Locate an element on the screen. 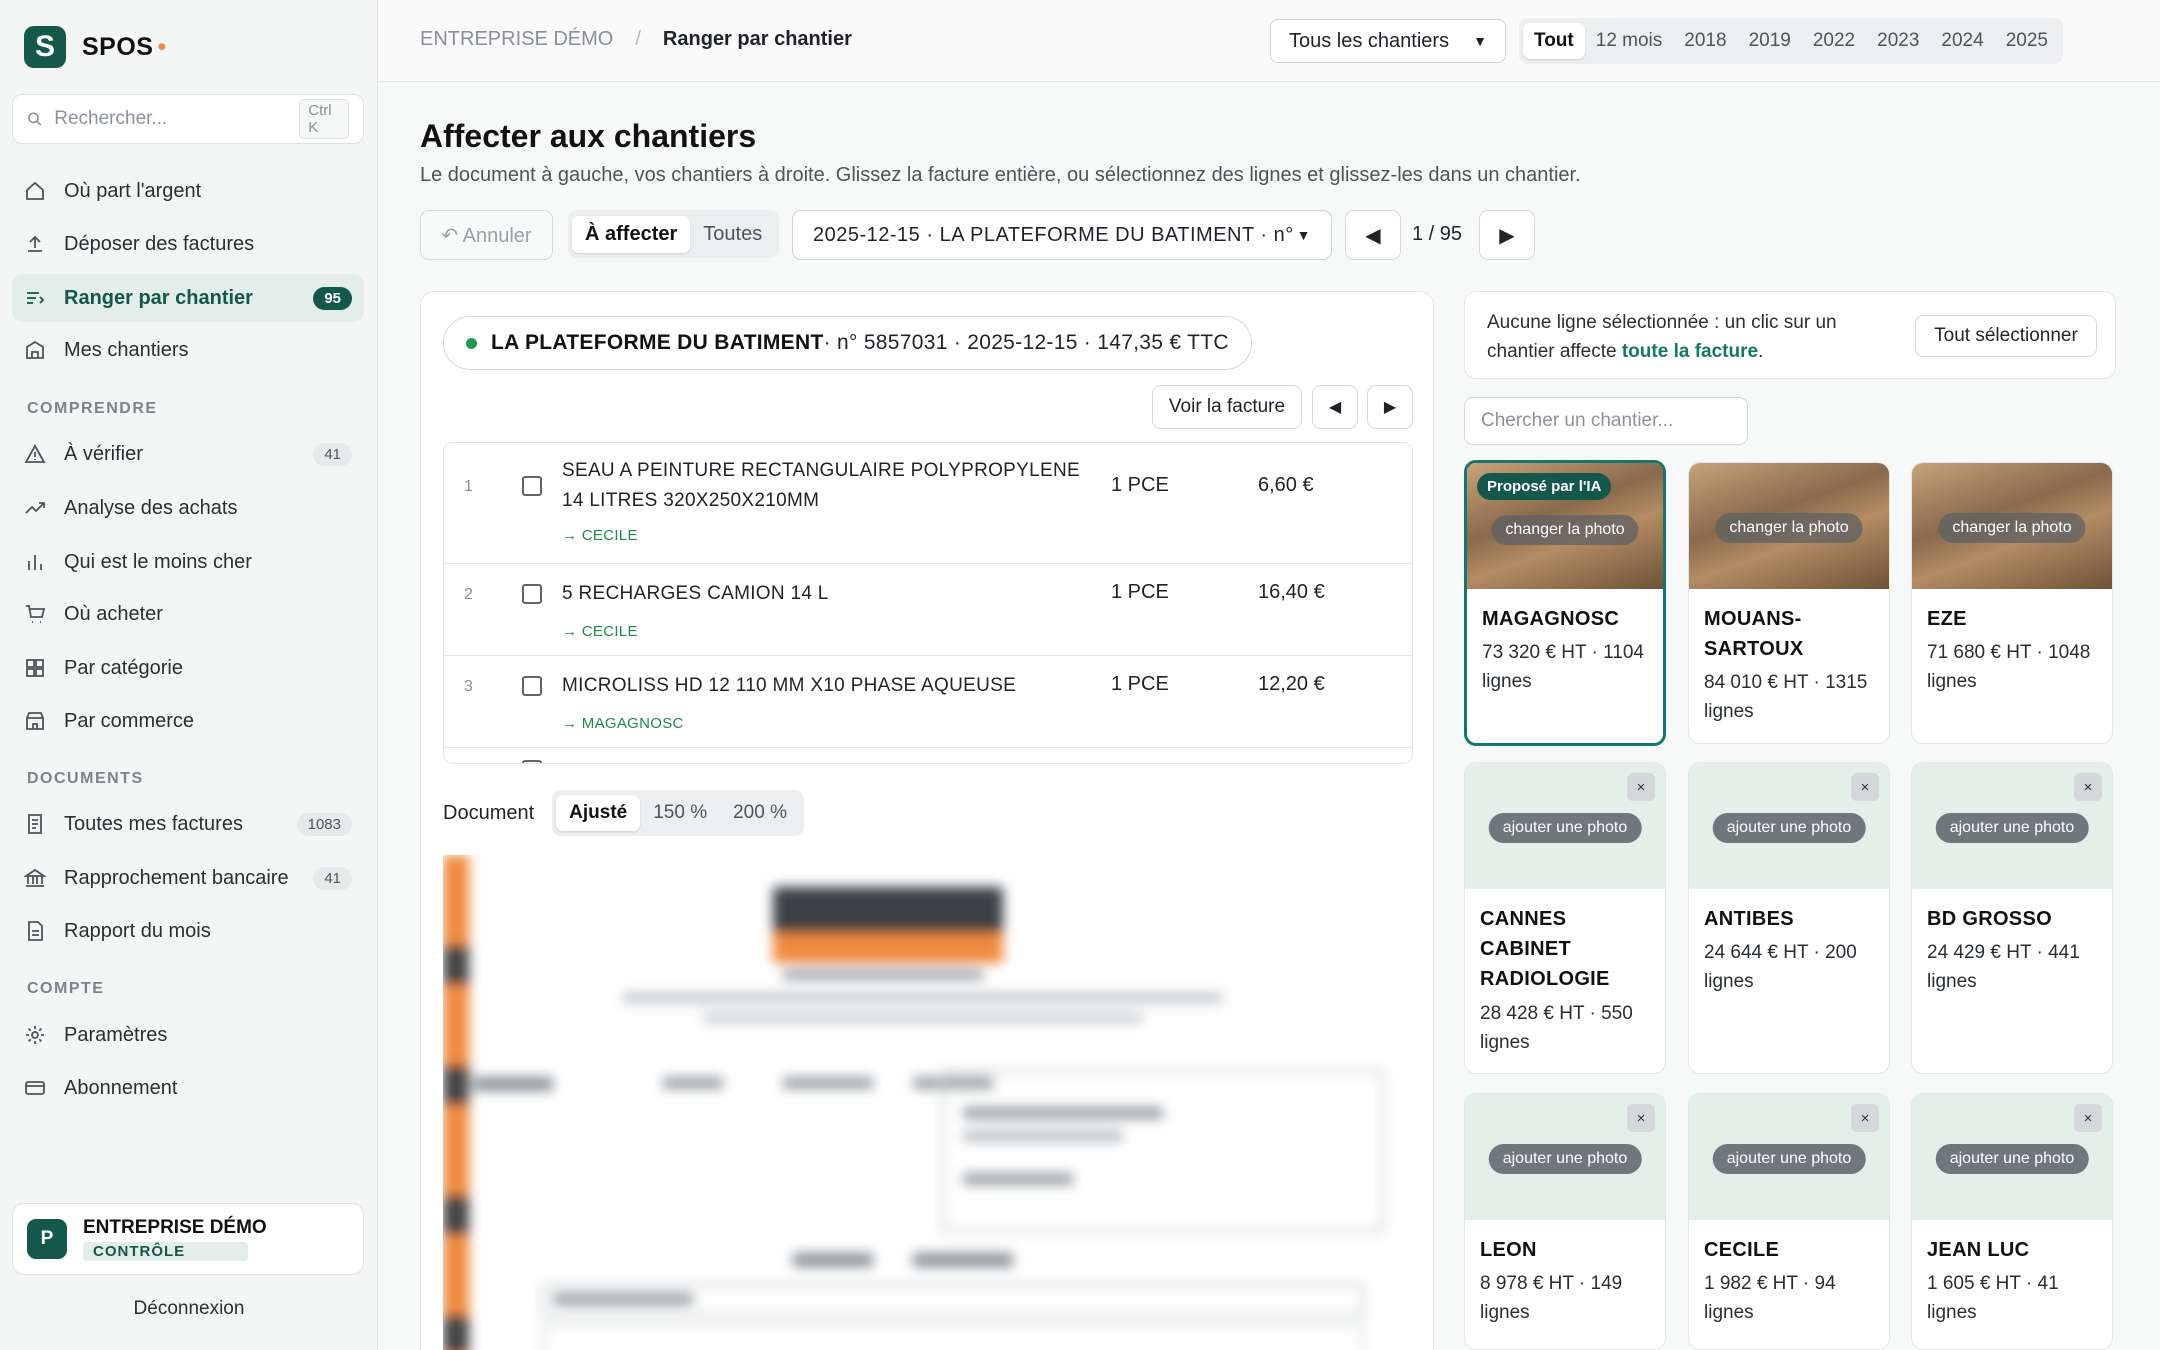 The height and width of the screenshot is (1350, 2160). nav-par-categorie: Par catégorie is located at coordinates (188, 668).